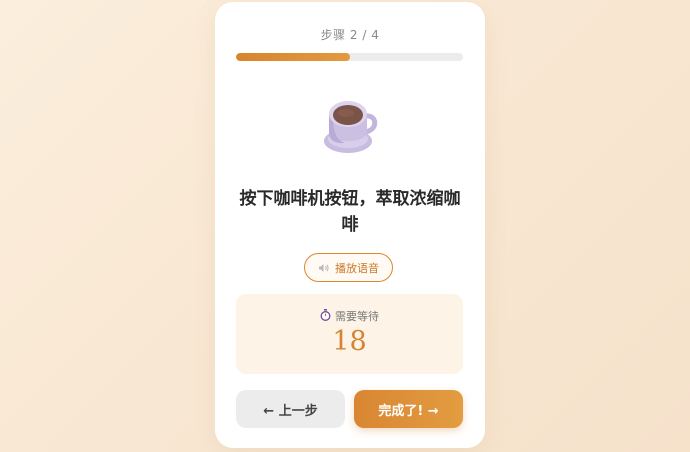  Describe the element at coordinates (325, 316) in the screenshot. I see `stopwatch-icon` at that location.